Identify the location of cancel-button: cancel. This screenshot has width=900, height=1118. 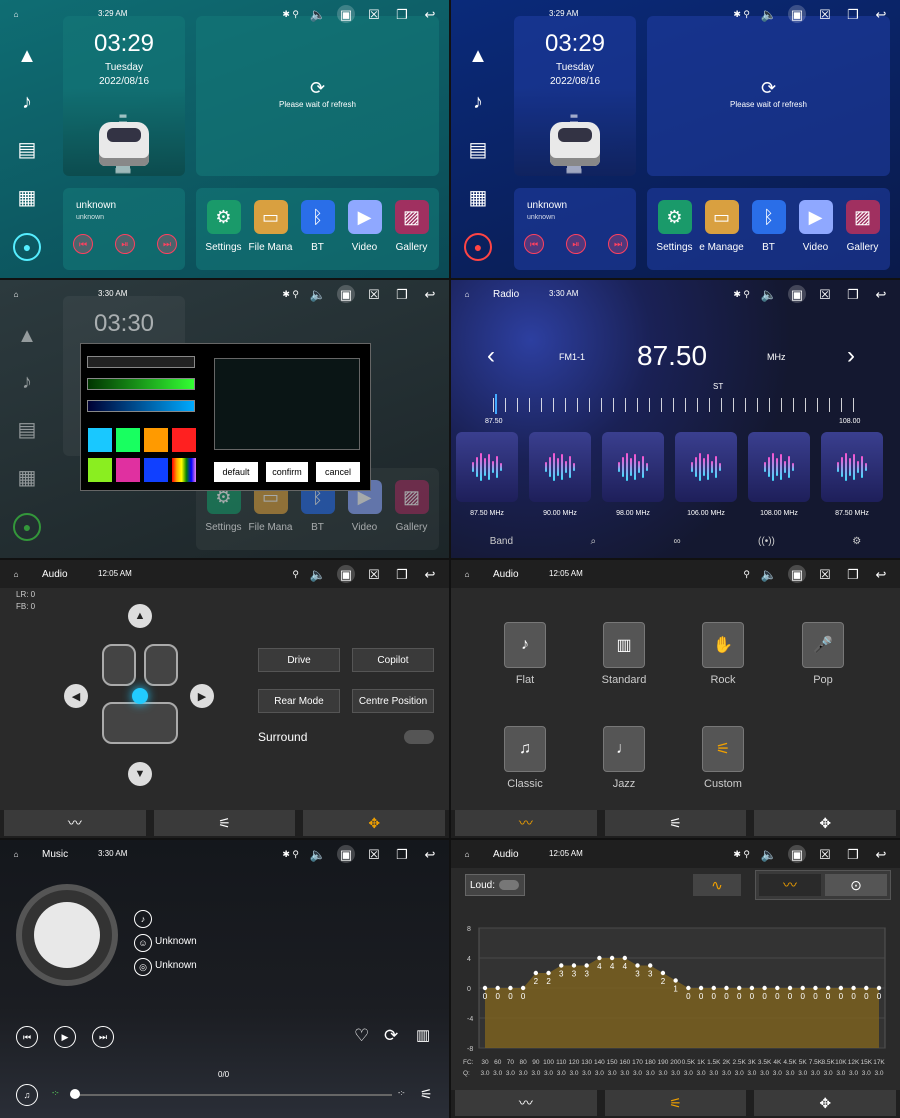
(338, 472).